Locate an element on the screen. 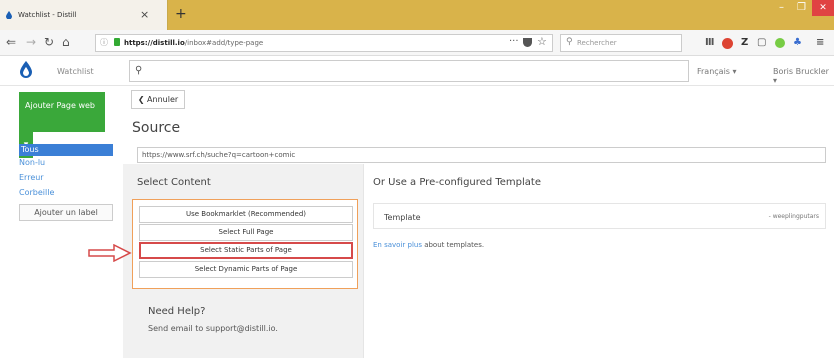 This screenshot has height=358, width=834. template-select: Template - weeplingputars is located at coordinates (599, 216).